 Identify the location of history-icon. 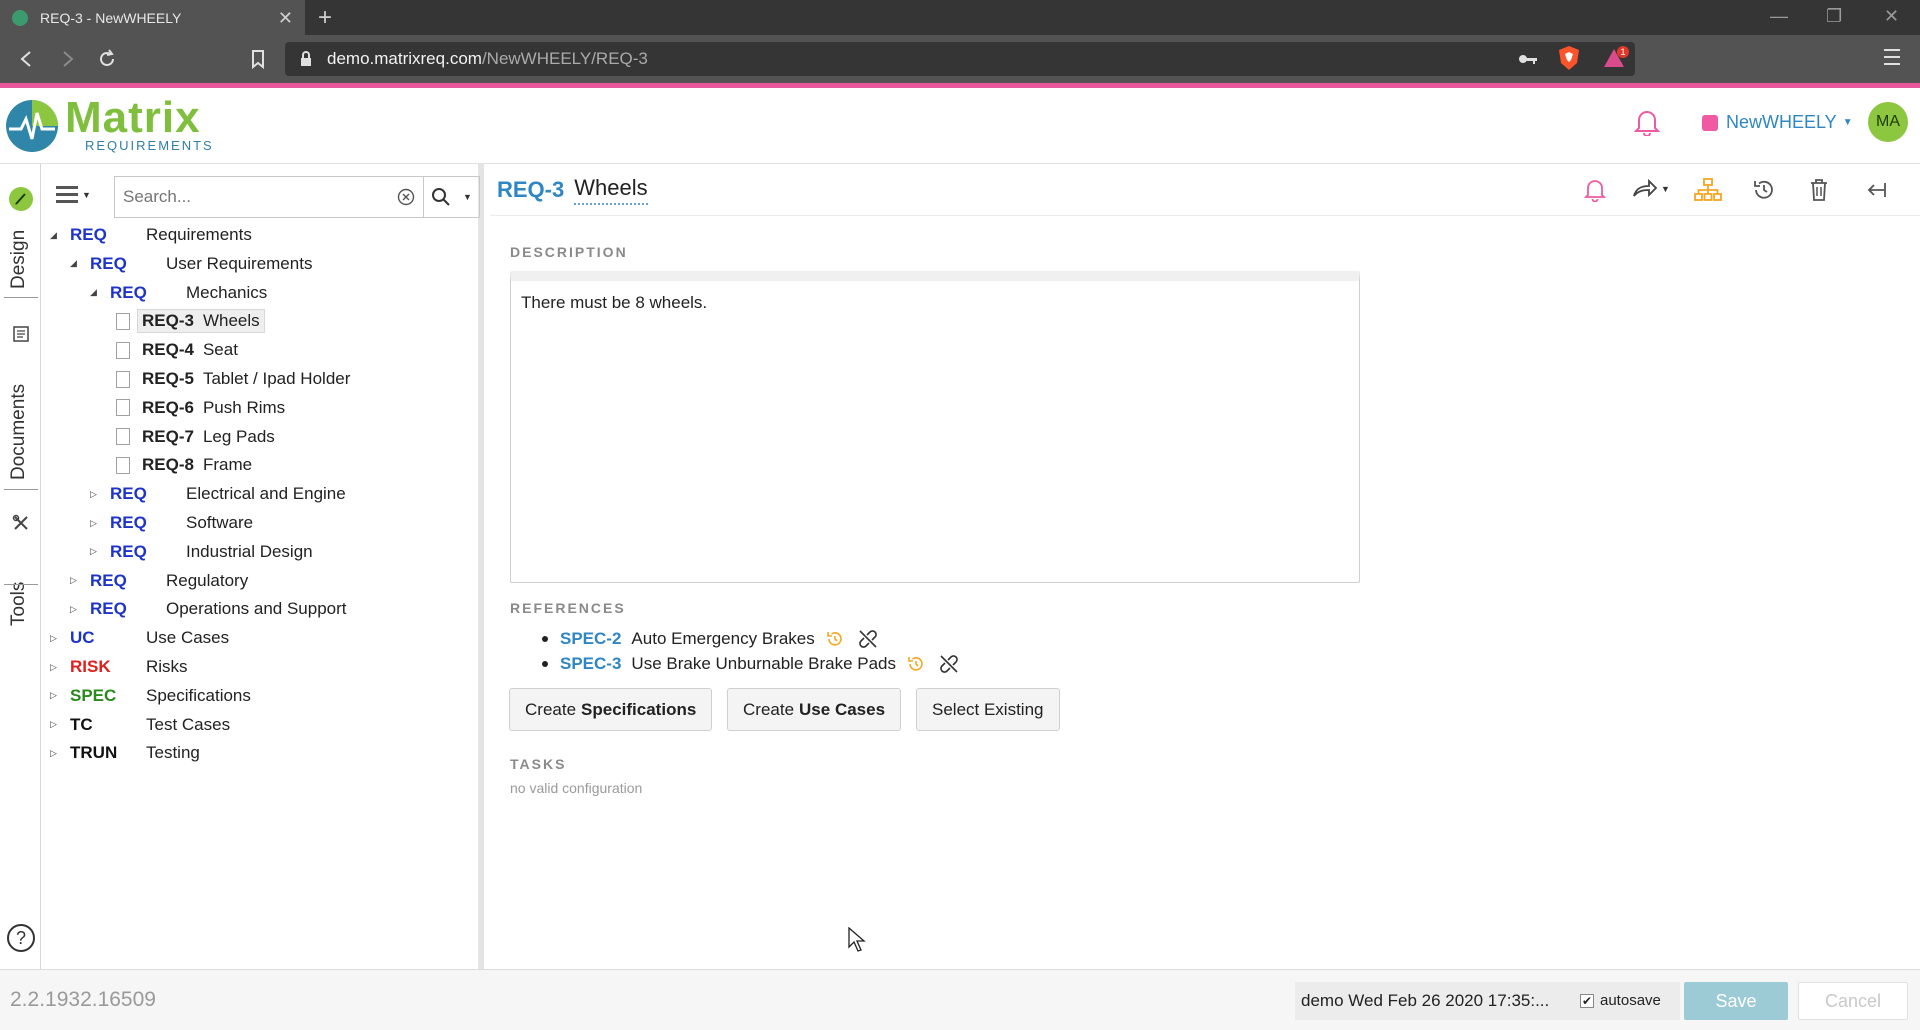
(1764, 190).